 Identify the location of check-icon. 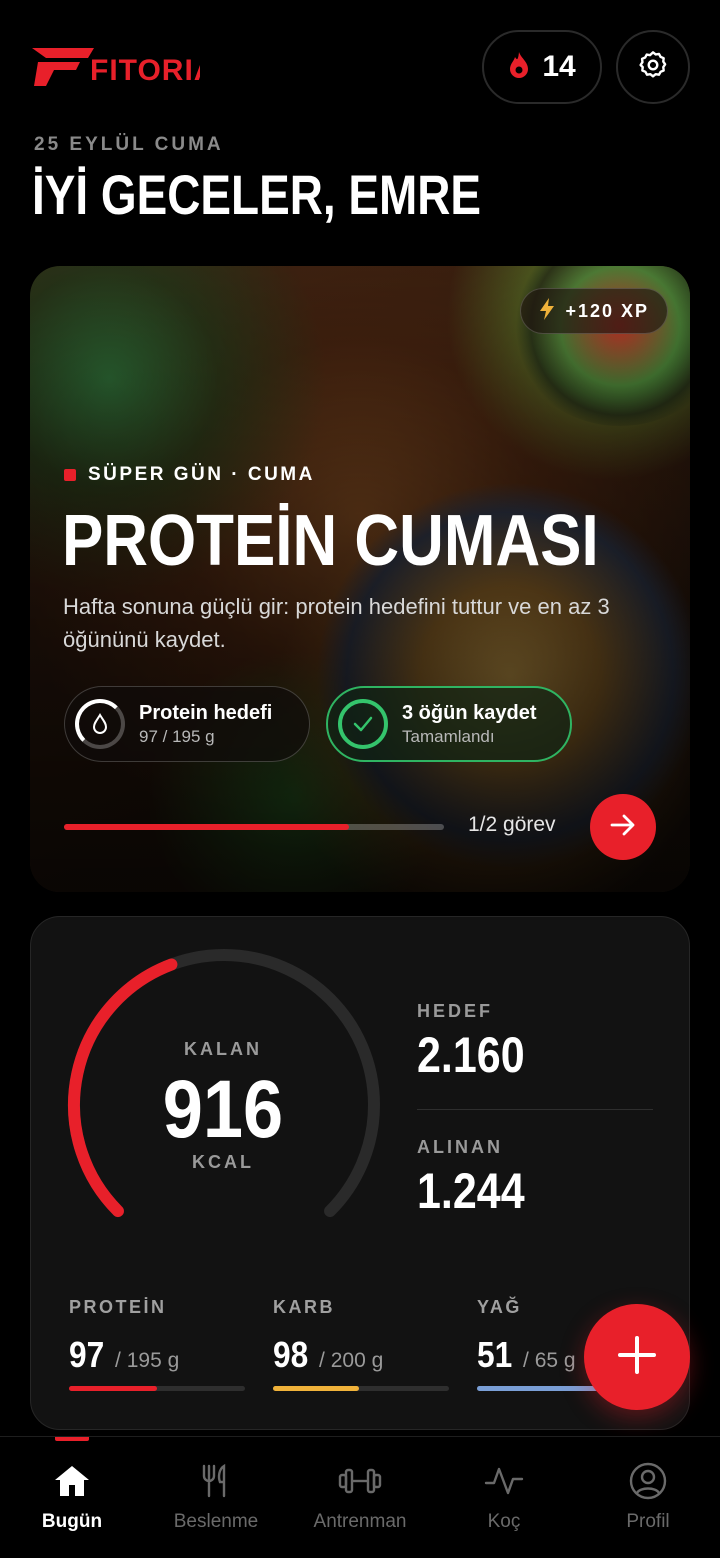
(363, 724).